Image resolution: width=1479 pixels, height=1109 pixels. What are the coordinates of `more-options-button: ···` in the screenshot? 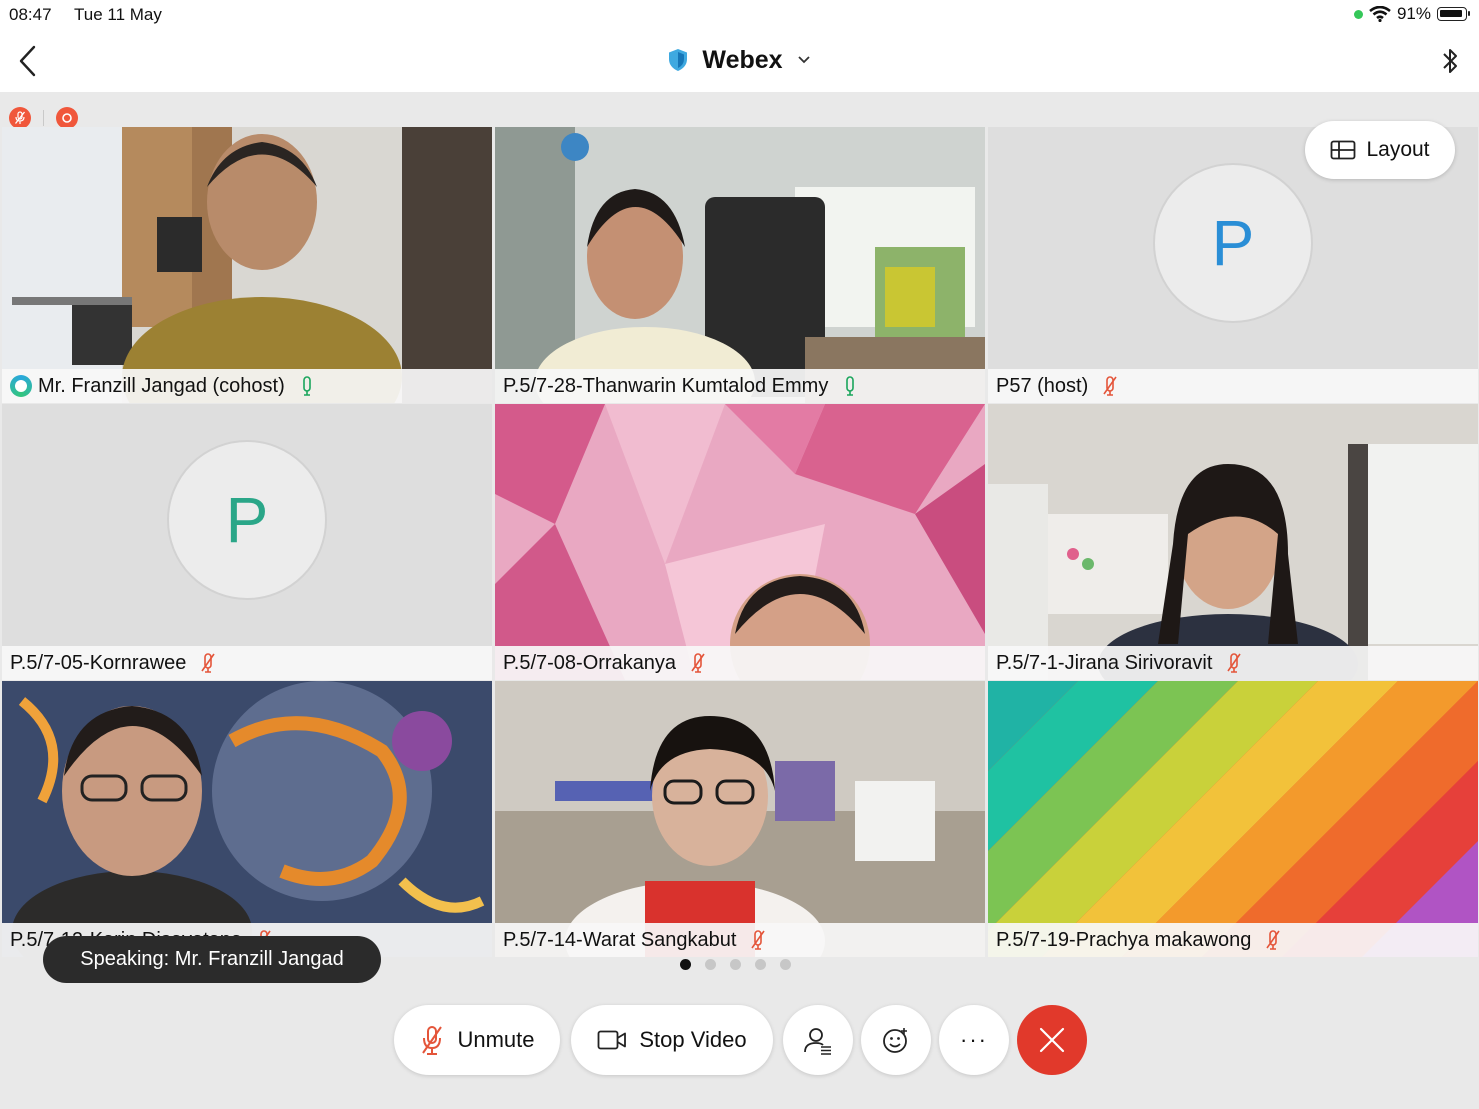 It's located at (974, 1040).